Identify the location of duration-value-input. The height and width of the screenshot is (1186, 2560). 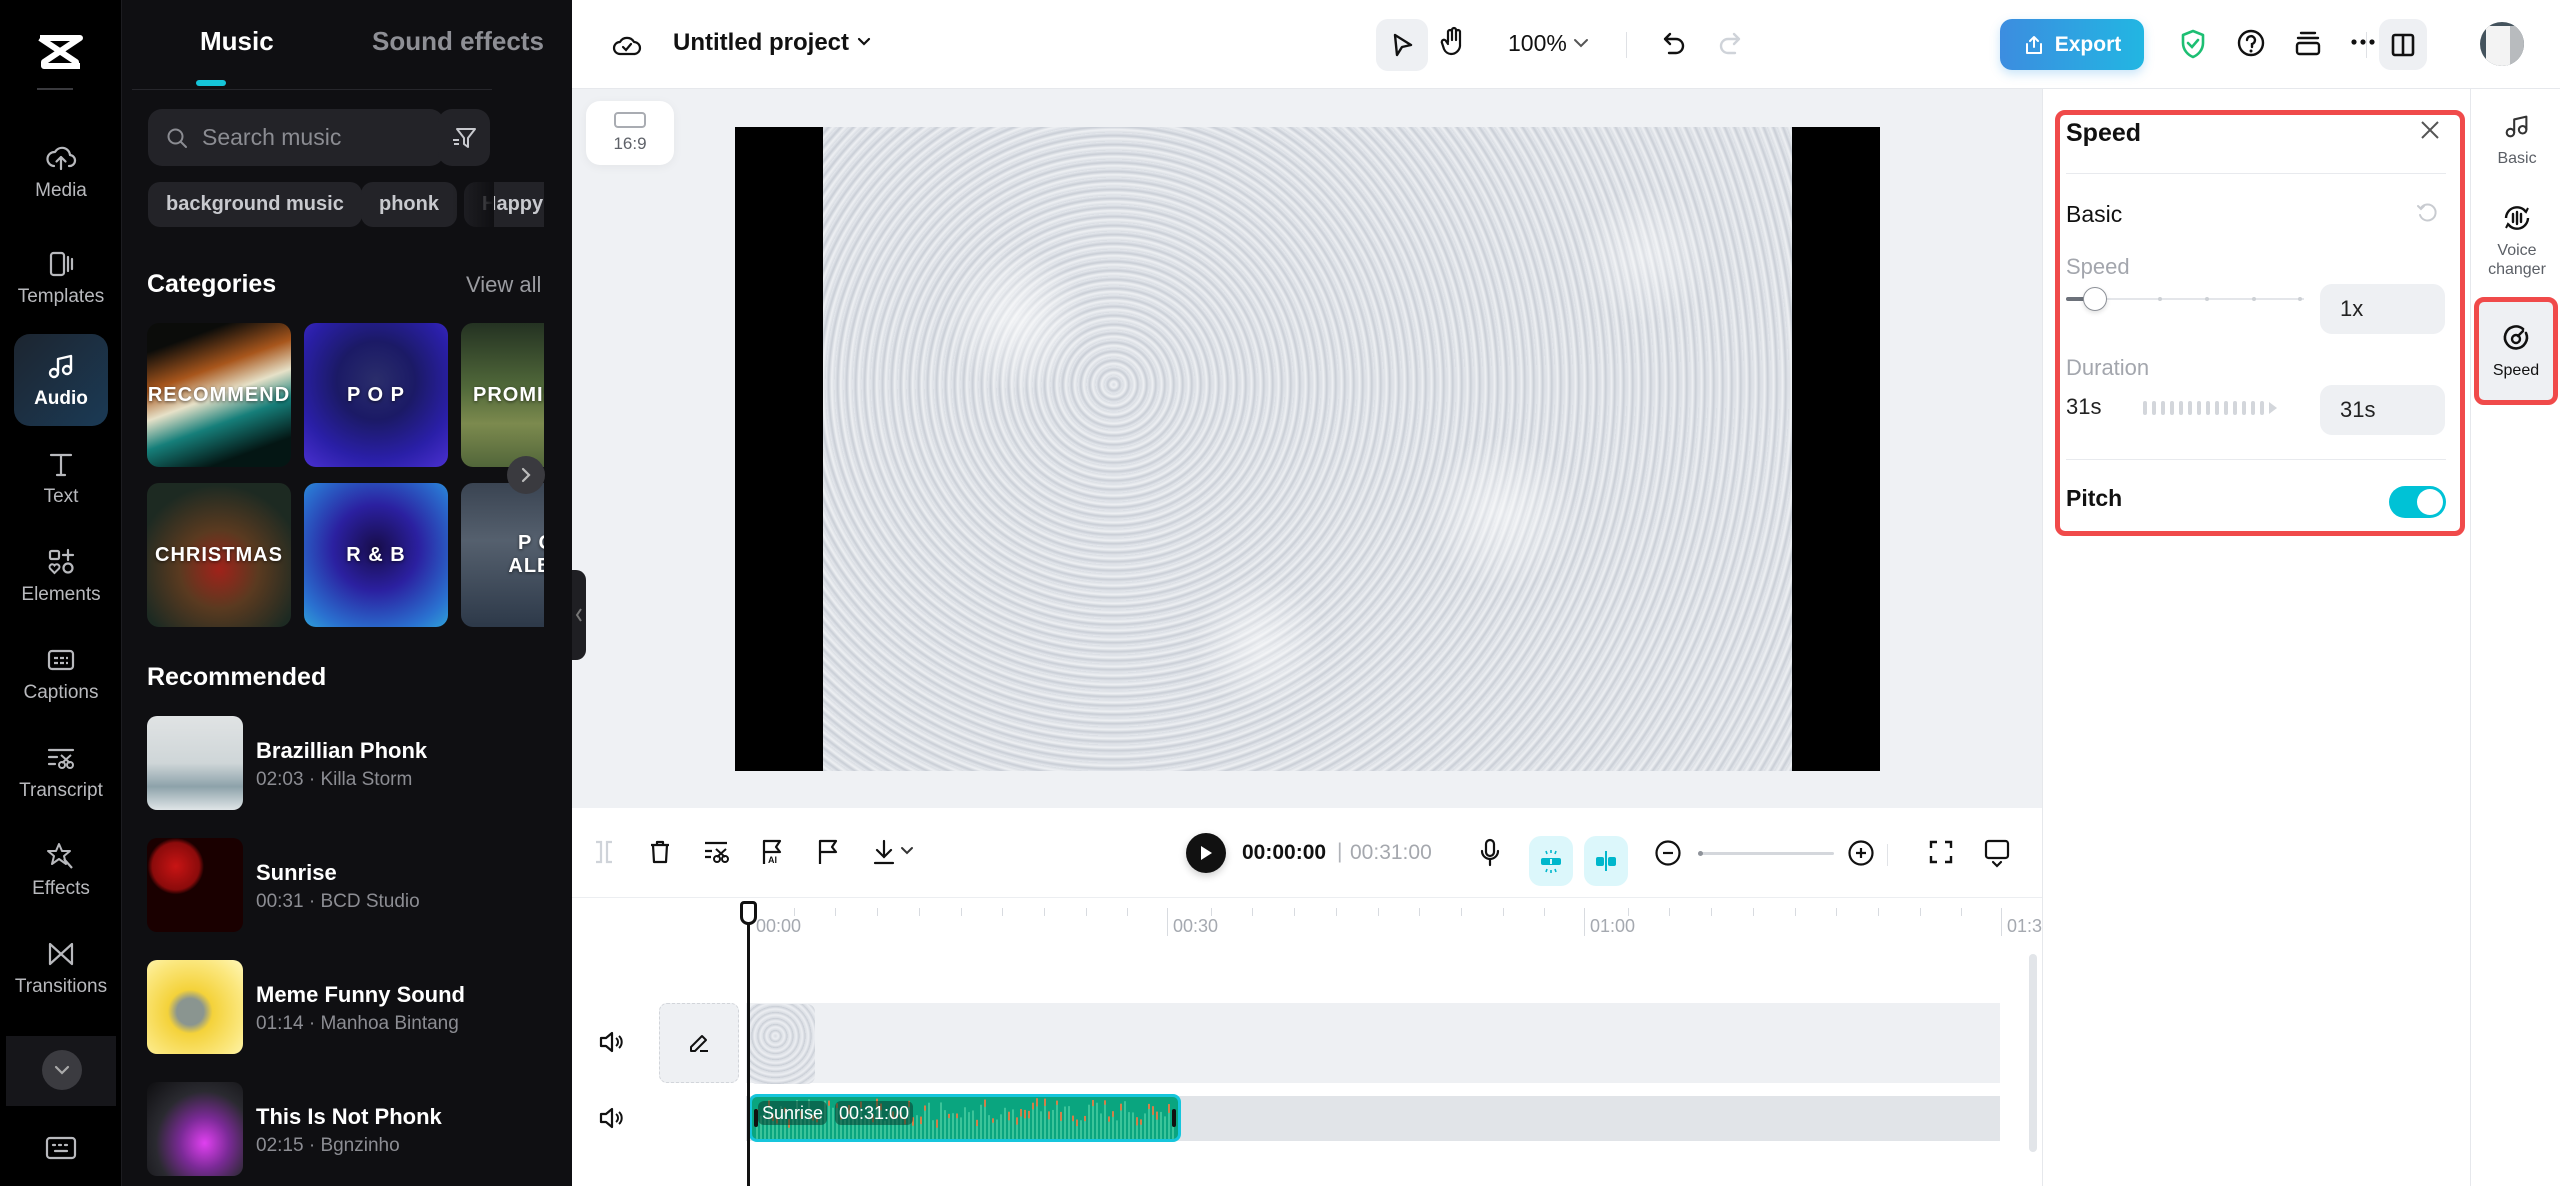
(2382, 410).